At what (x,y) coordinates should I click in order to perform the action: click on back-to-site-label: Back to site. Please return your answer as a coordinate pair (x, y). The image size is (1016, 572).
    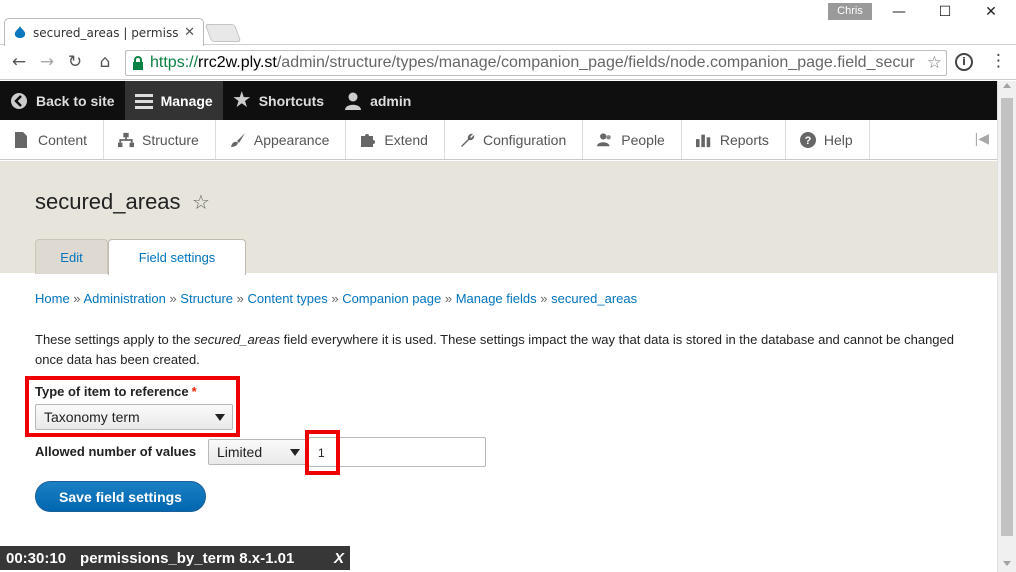
    Looking at the image, I should click on (75, 100).